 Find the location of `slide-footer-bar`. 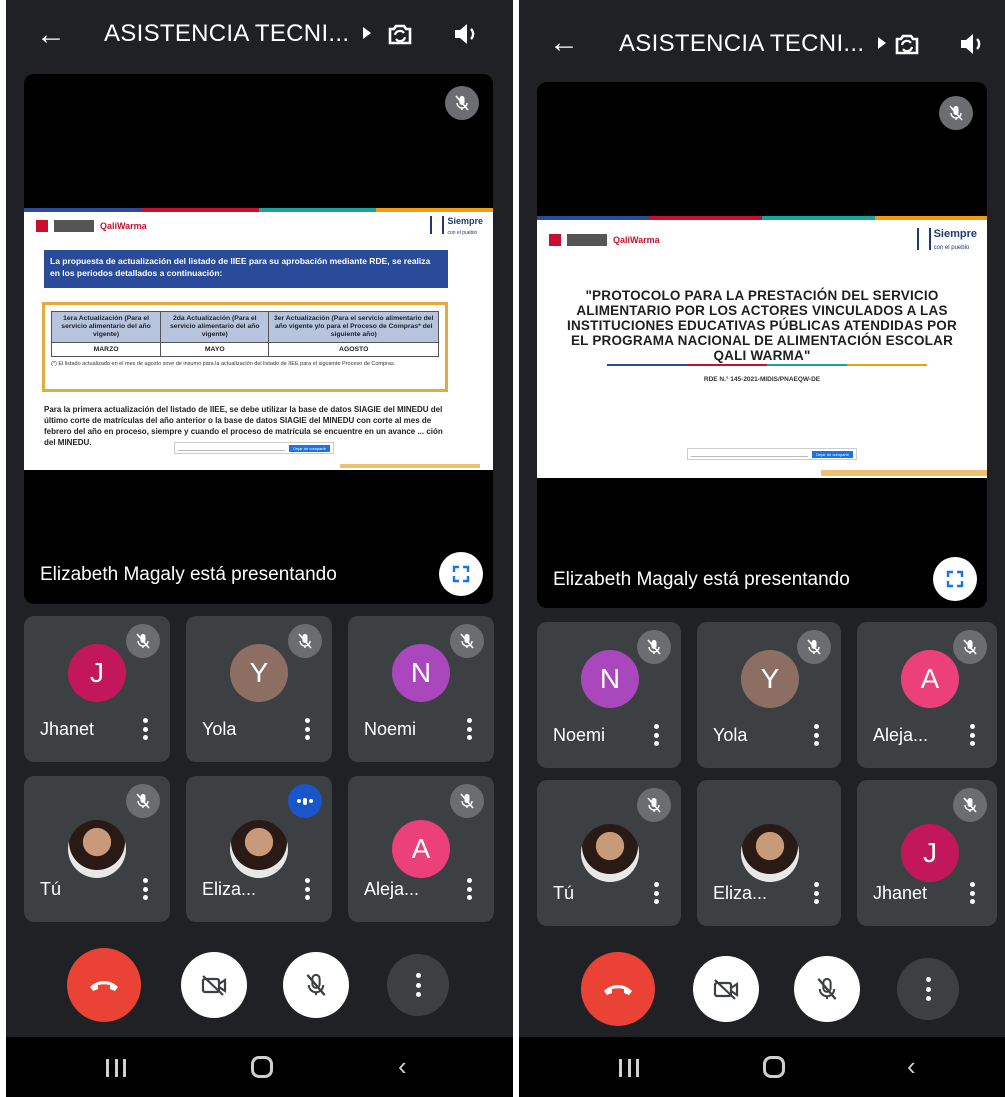

slide-footer-bar is located at coordinates (410, 466).